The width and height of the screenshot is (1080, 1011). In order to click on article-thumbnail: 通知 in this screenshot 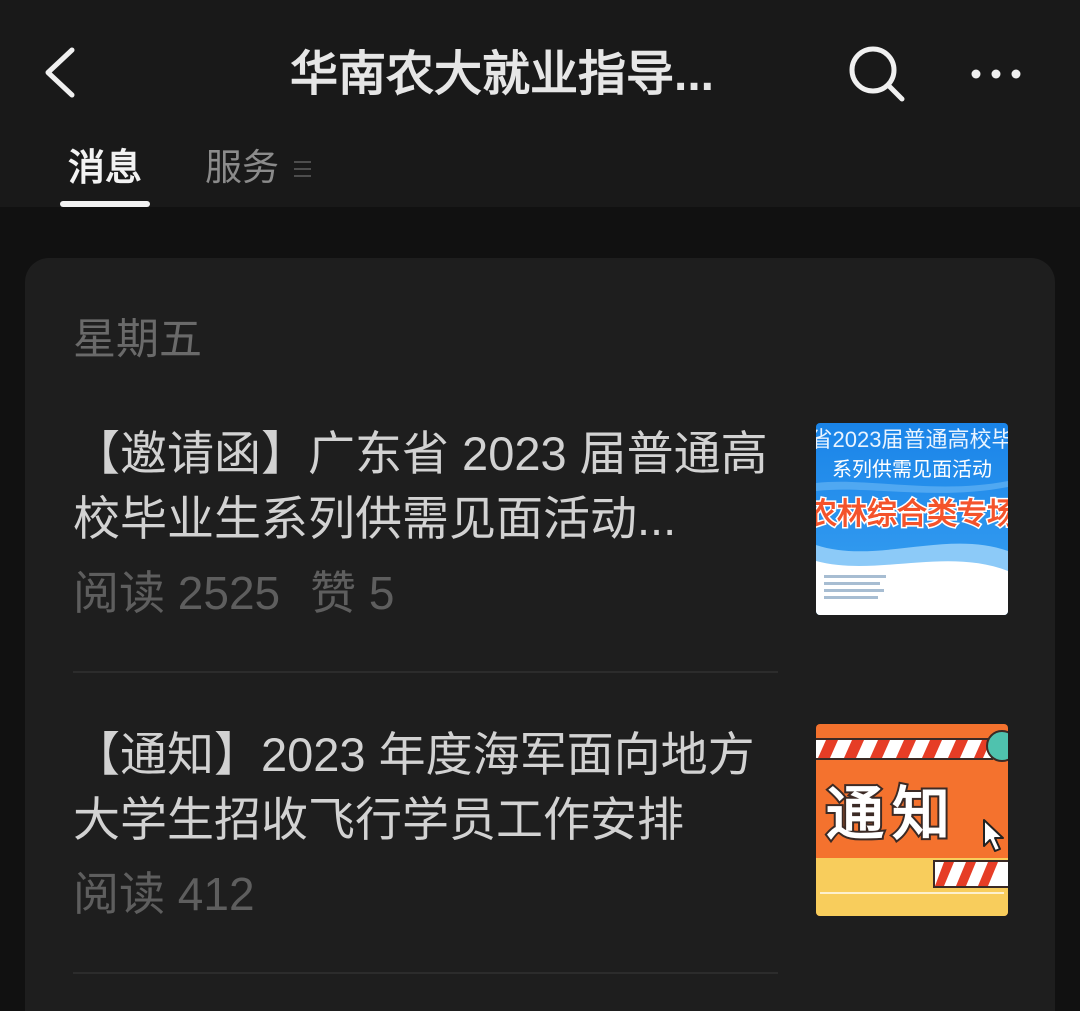, I will do `click(912, 820)`.